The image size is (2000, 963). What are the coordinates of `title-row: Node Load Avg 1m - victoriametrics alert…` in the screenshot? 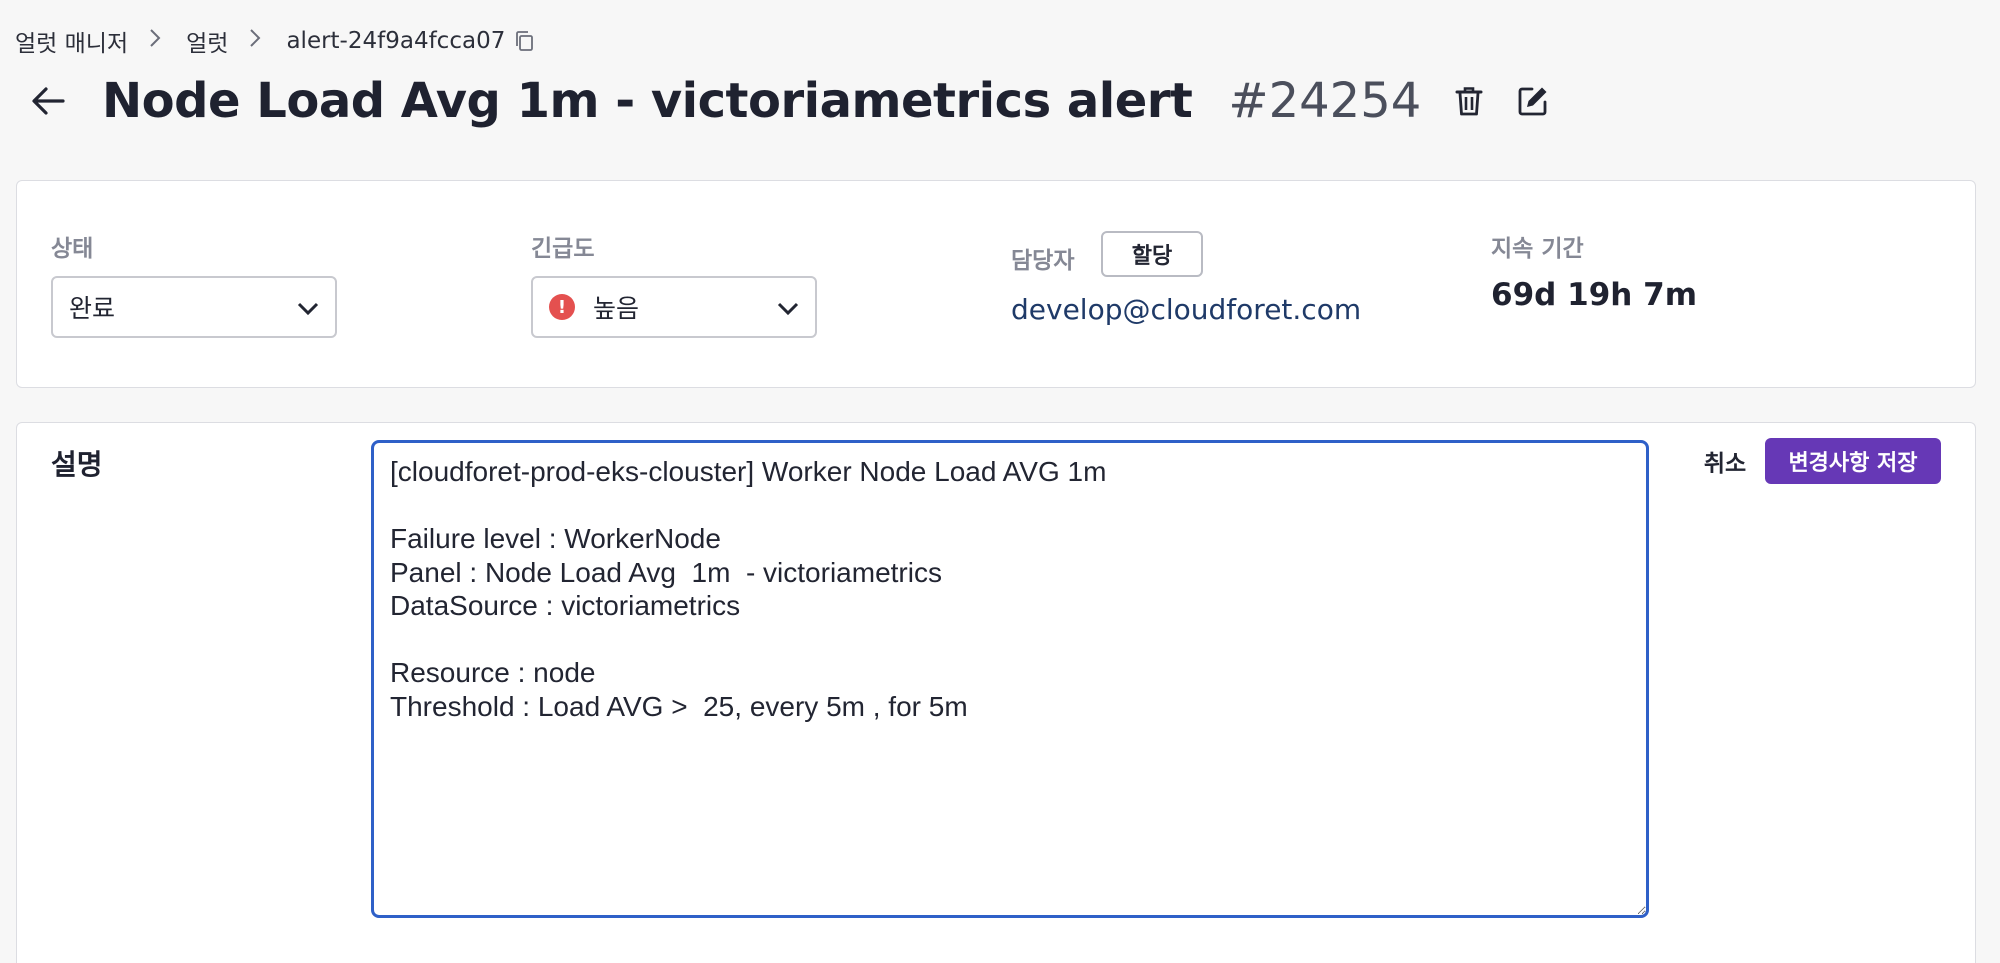 It's located at (790, 101).